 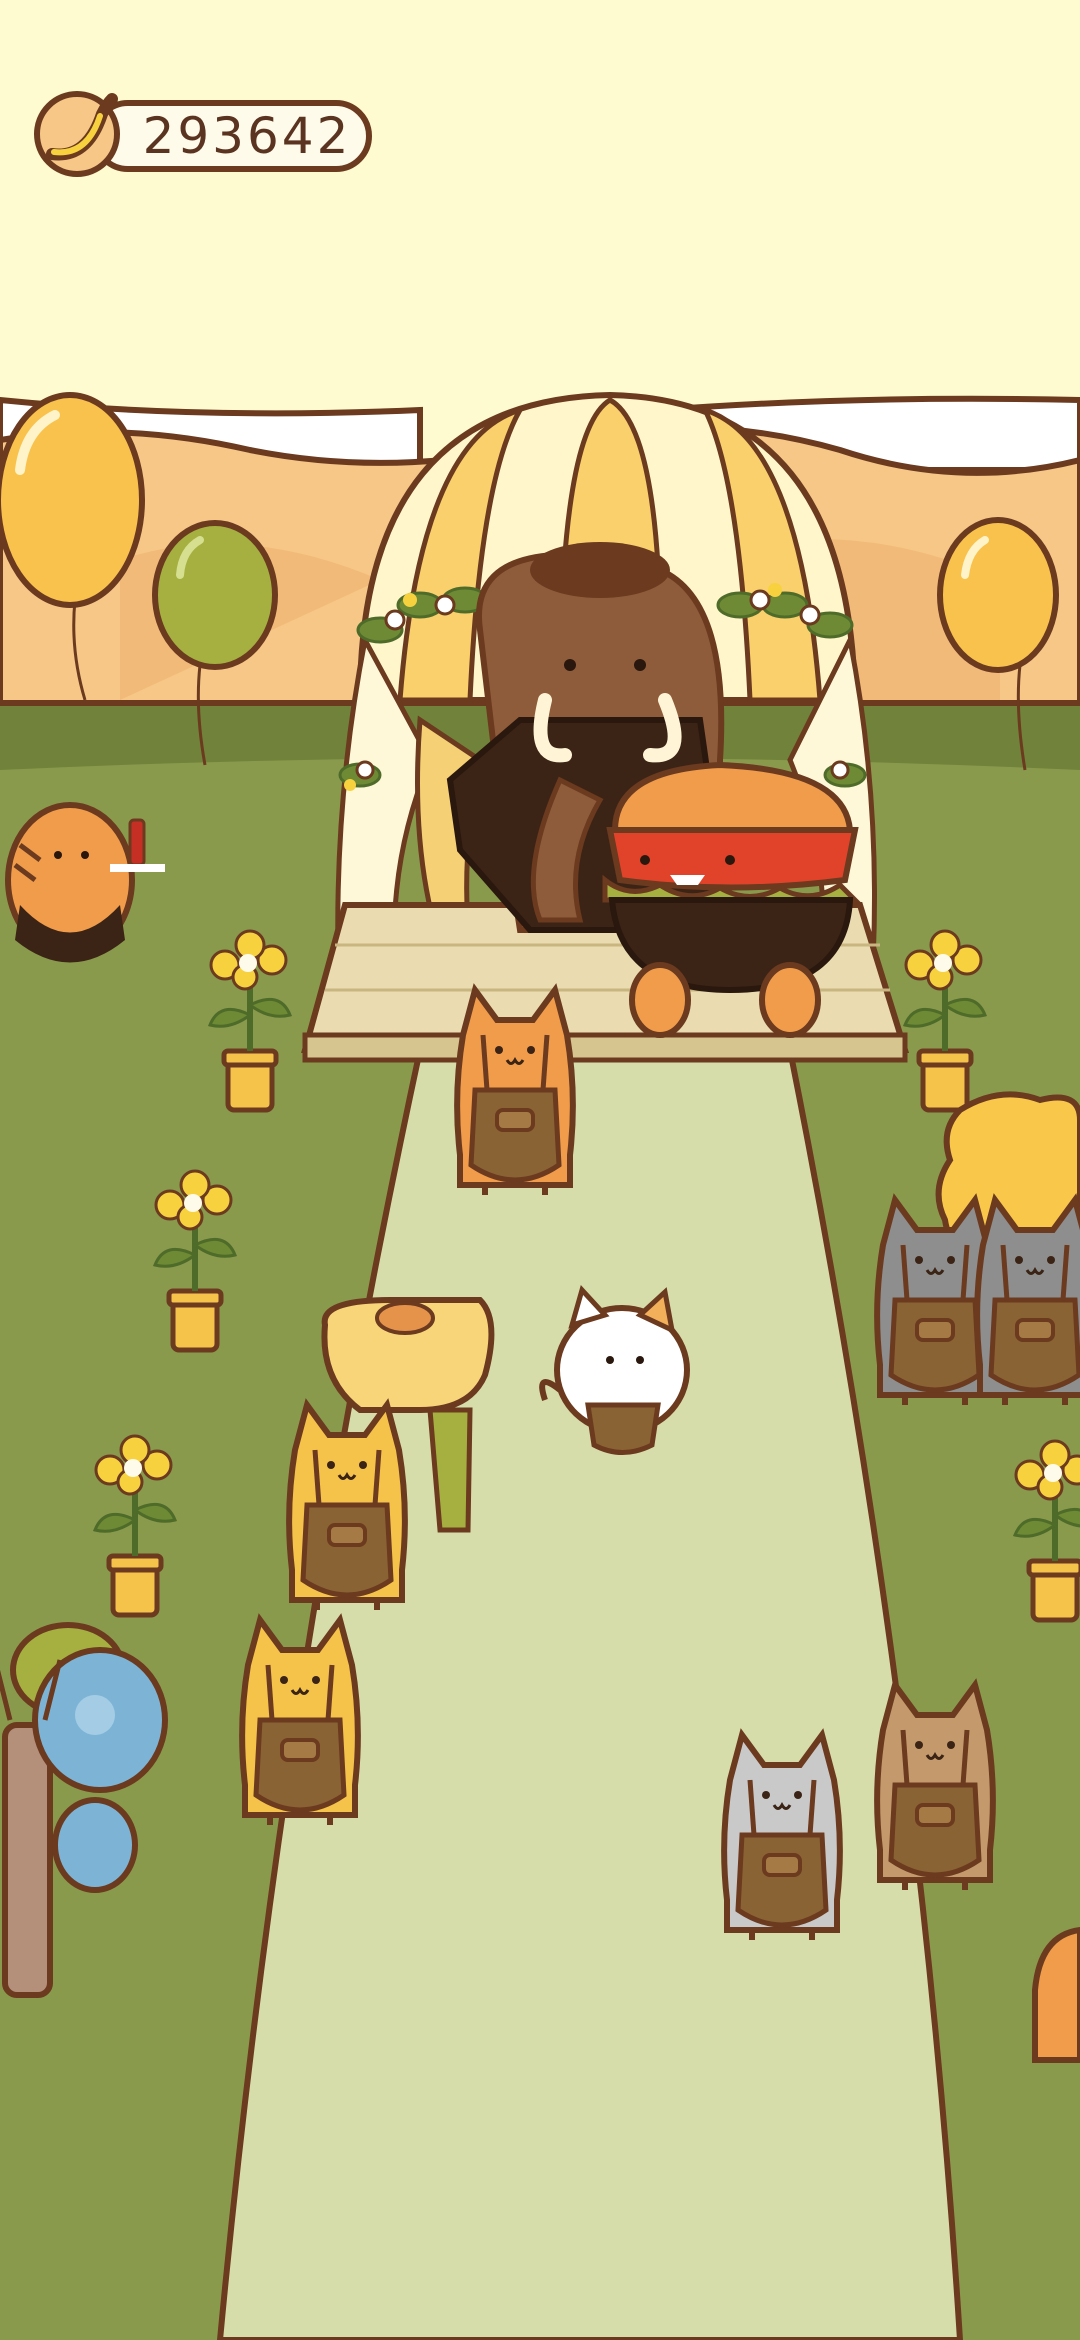 What do you see at coordinates (247, 136) in the screenshot?
I see `currency-value: 293642` at bounding box center [247, 136].